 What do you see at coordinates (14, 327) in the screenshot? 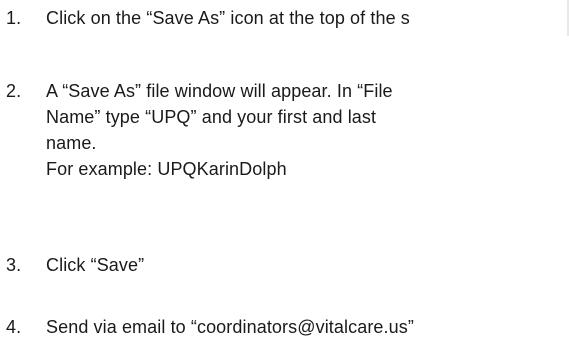
I see `step-4-number: 4.` at bounding box center [14, 327].